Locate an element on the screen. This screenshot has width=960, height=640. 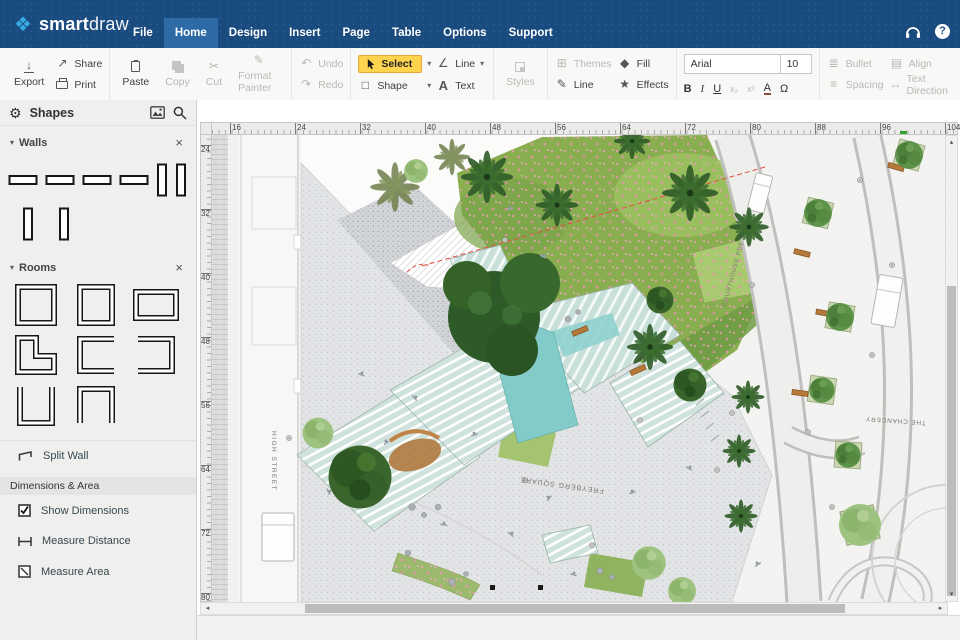
measure-distance-icon is located at coordinates (25, 541).